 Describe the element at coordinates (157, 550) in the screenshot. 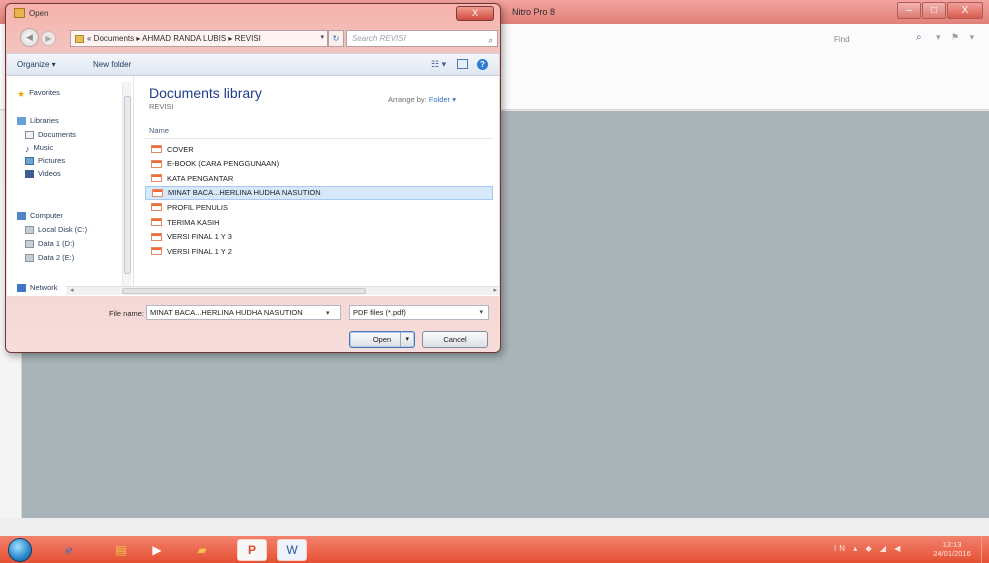

I see `media-player-icon: ▶` at that location.